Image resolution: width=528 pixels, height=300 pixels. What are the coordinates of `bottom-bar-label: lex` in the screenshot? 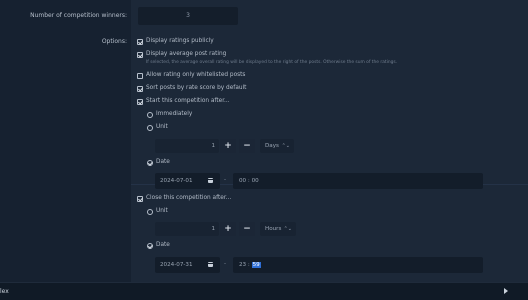 It's located at (4, 291).